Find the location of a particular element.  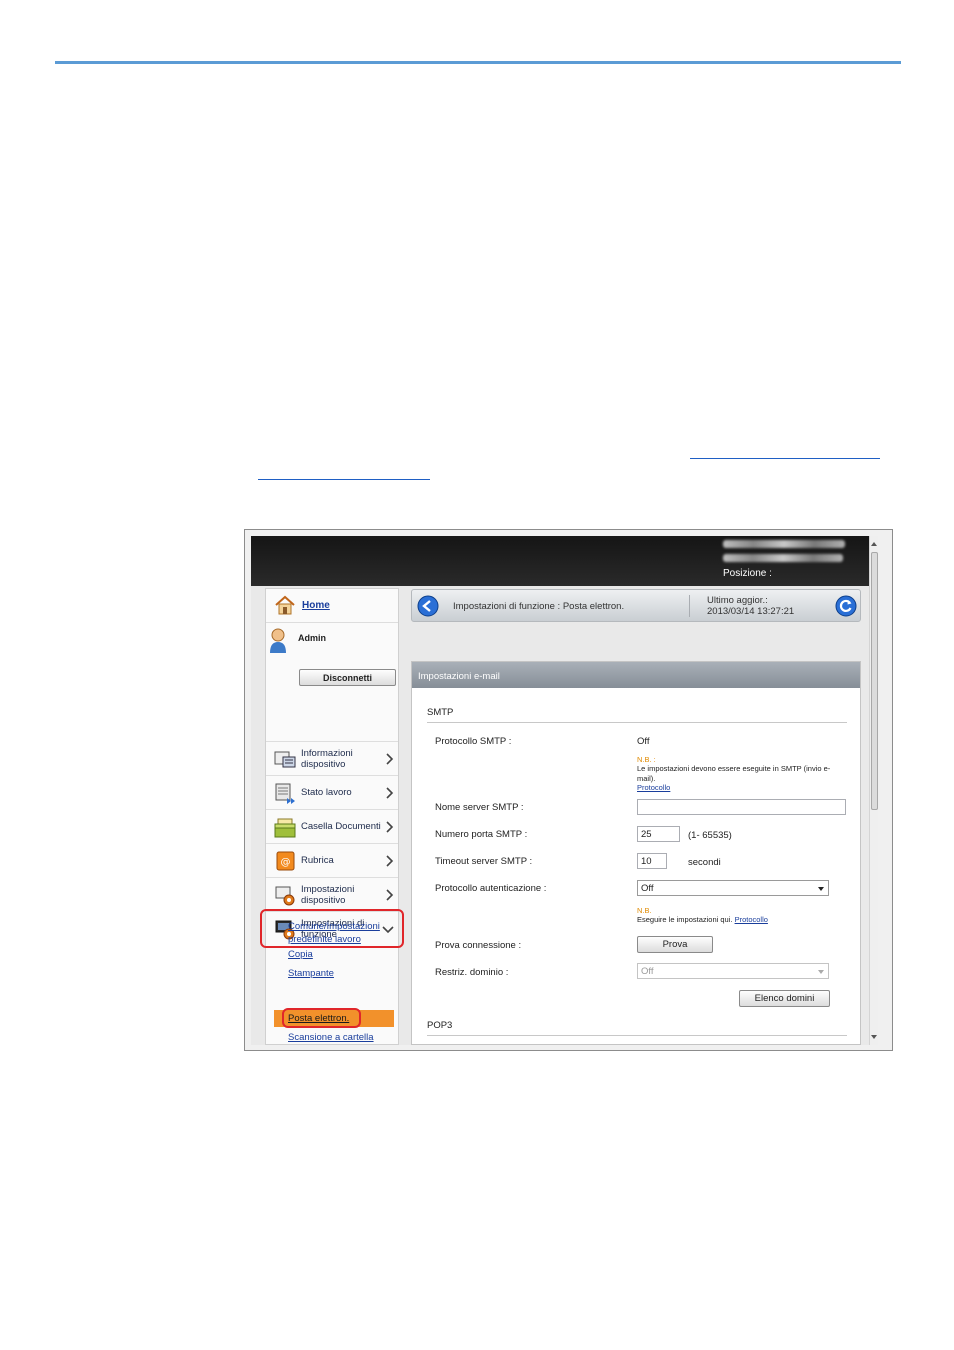

nav-item-label: Rubrica is located at coordinates (317, 860).